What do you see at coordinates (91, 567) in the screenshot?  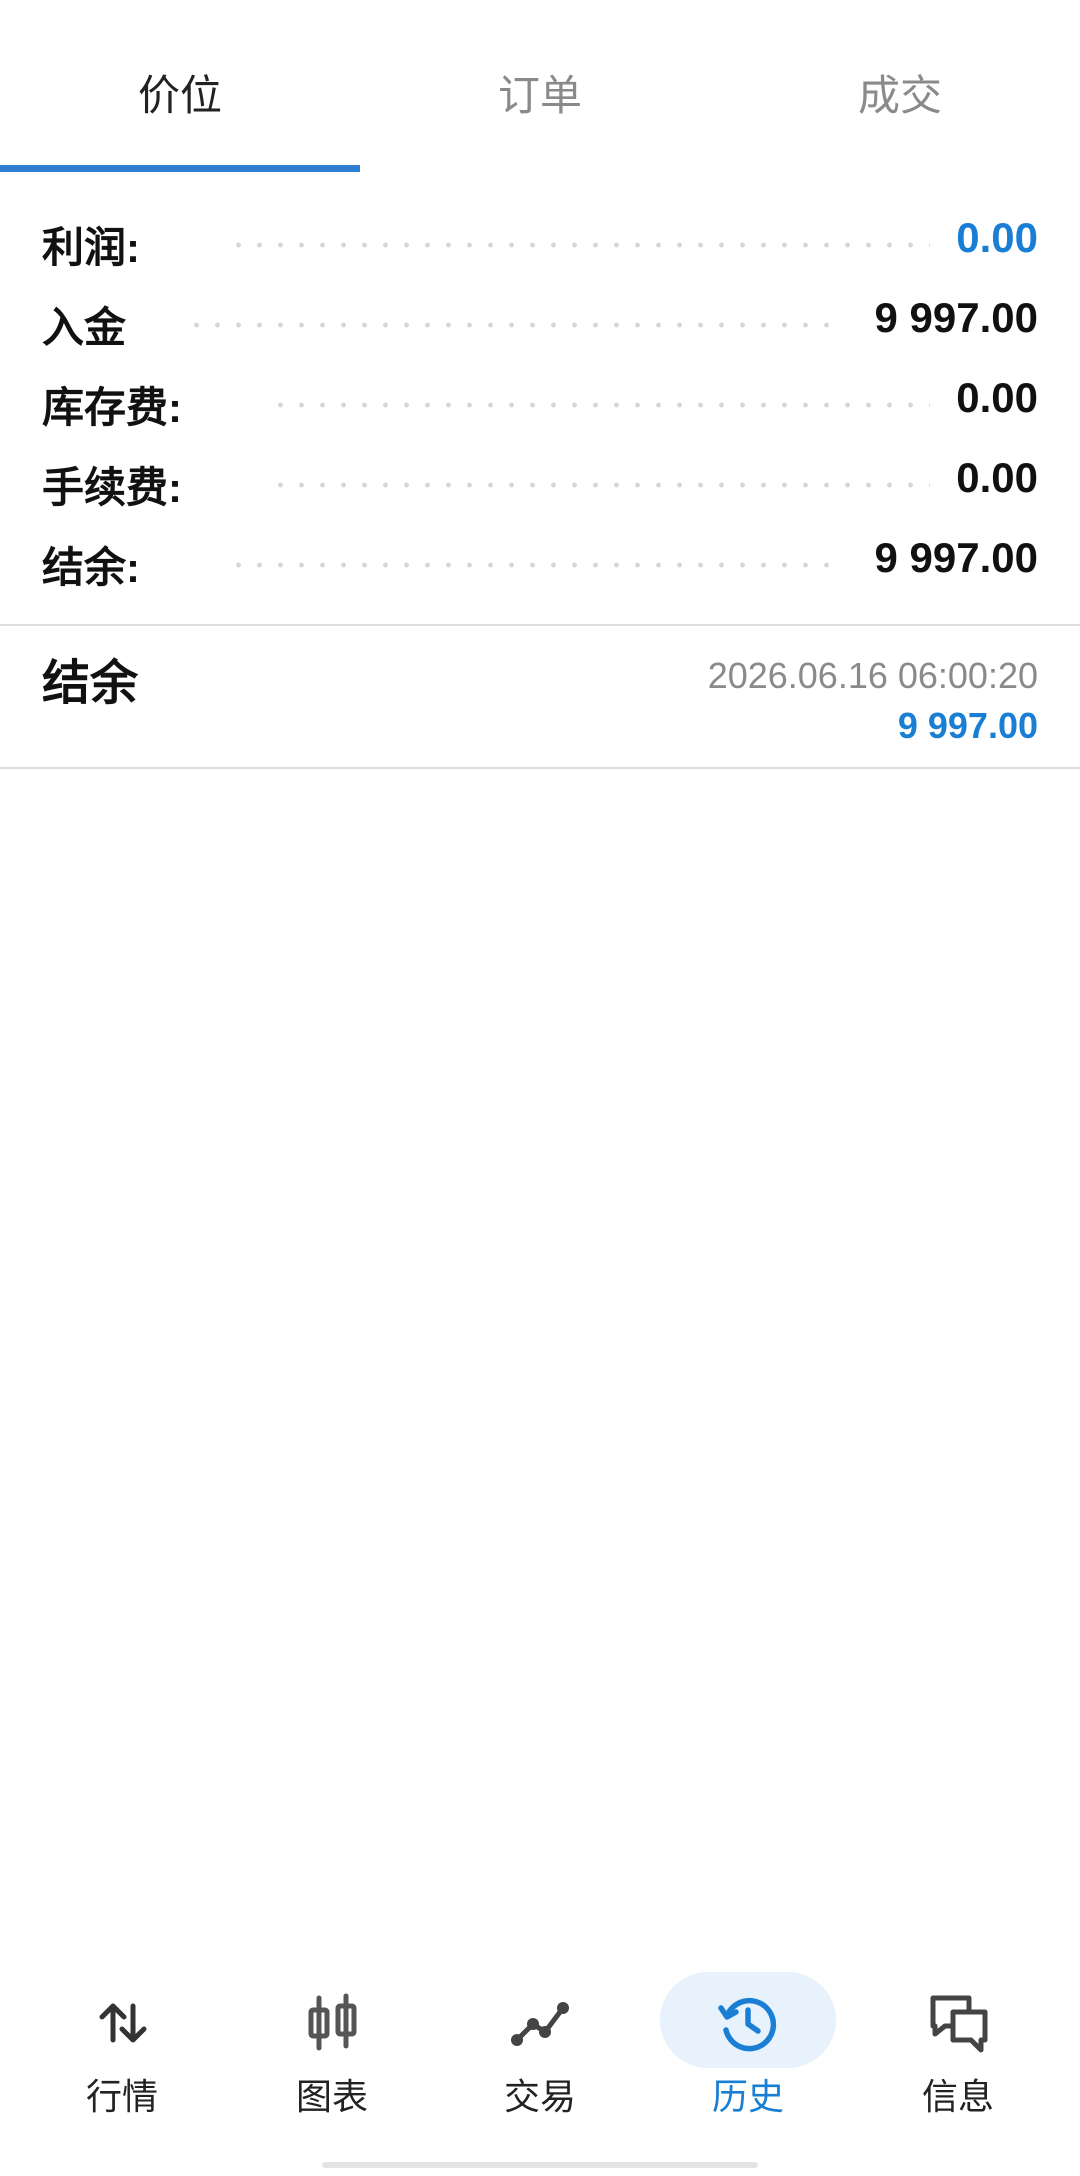 I see `summary-label: 结余:` at bounding box center [91, 567].